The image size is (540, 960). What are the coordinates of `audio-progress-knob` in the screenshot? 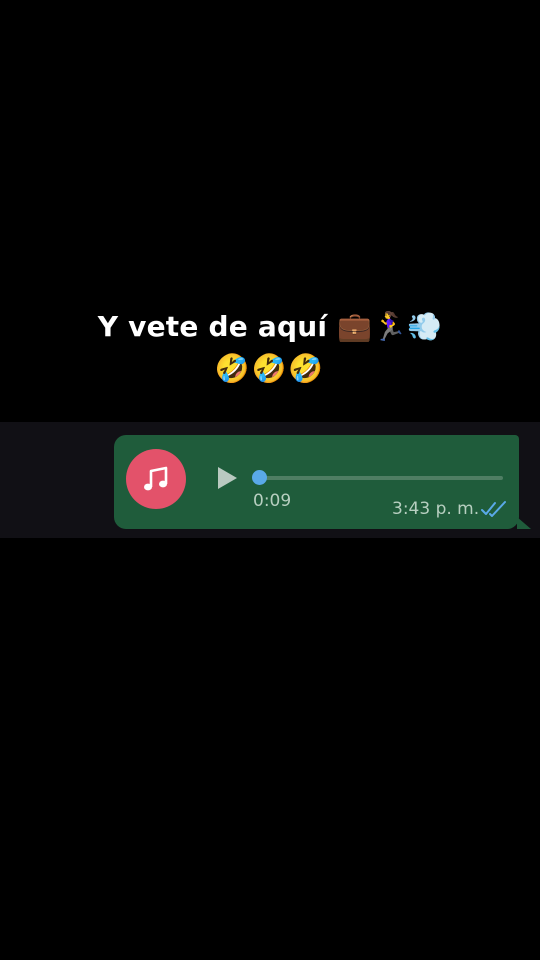 It's located at (259, 477).